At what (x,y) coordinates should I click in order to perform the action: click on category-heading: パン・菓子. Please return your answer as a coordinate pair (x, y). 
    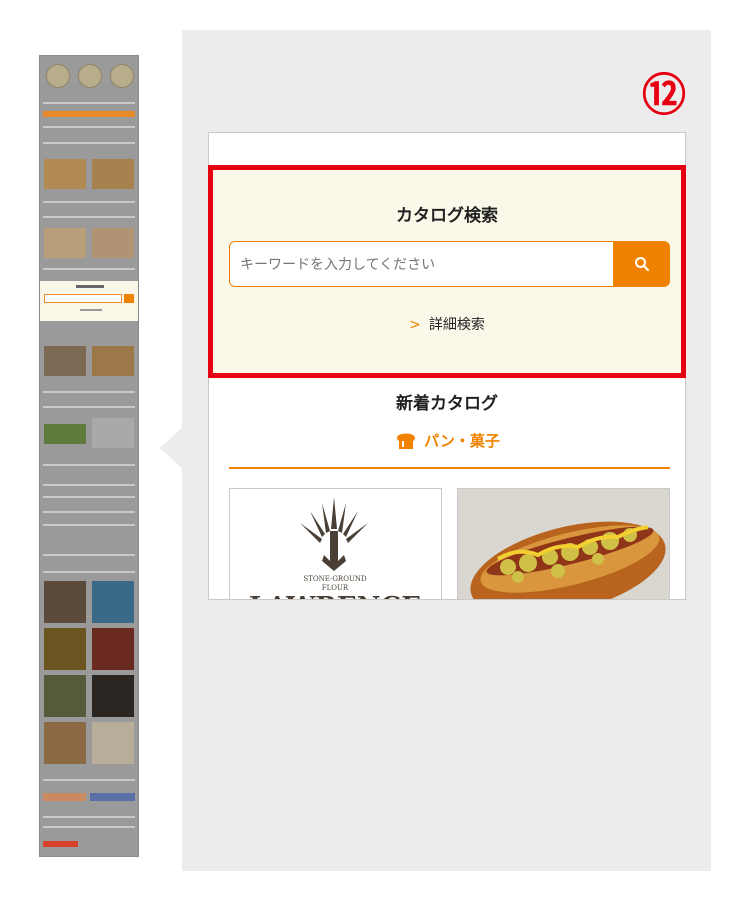
    Looking at the image, I should click on (447, 440).